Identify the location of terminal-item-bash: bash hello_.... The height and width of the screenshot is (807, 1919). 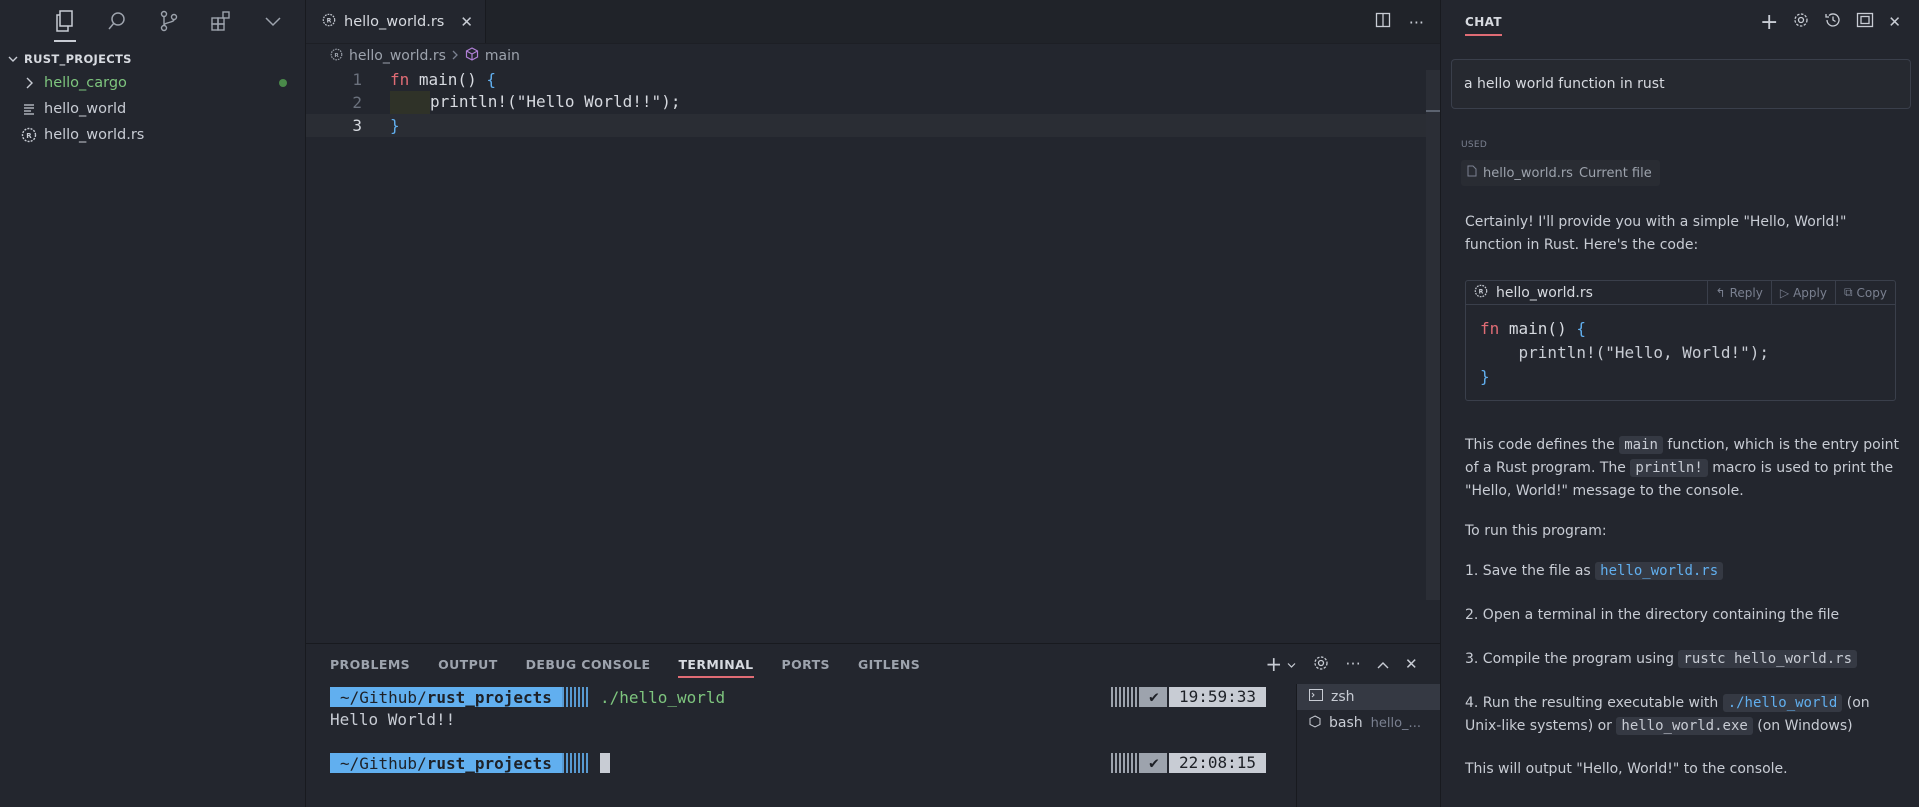
(1368, 723).